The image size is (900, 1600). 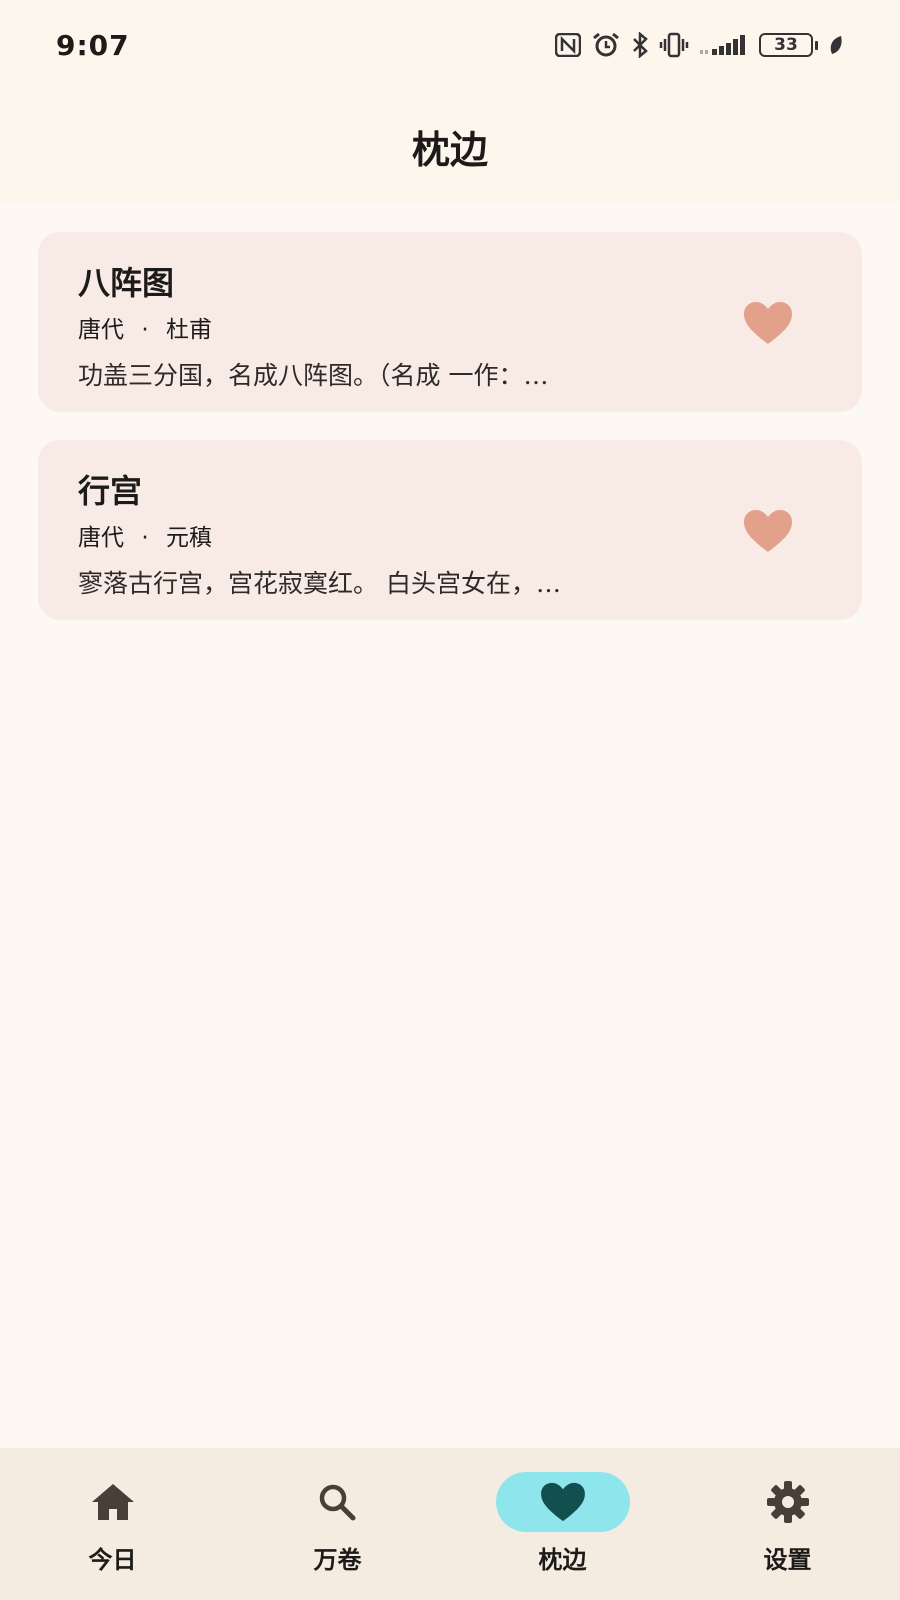 I want to click on poem-title: 行宫, so click(x=110, y=491).